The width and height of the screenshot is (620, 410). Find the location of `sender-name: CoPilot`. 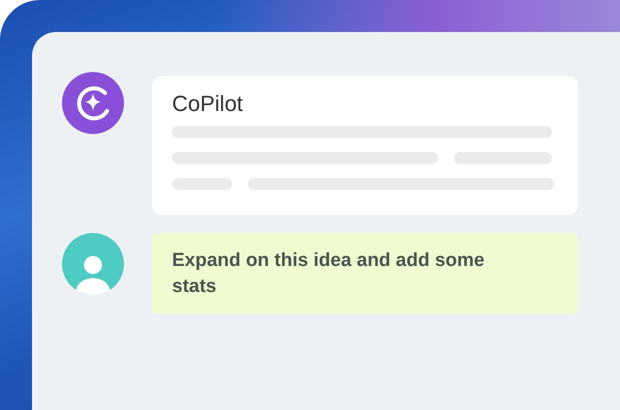

sender-name: CoPilot is located at coordinates (208, 104).